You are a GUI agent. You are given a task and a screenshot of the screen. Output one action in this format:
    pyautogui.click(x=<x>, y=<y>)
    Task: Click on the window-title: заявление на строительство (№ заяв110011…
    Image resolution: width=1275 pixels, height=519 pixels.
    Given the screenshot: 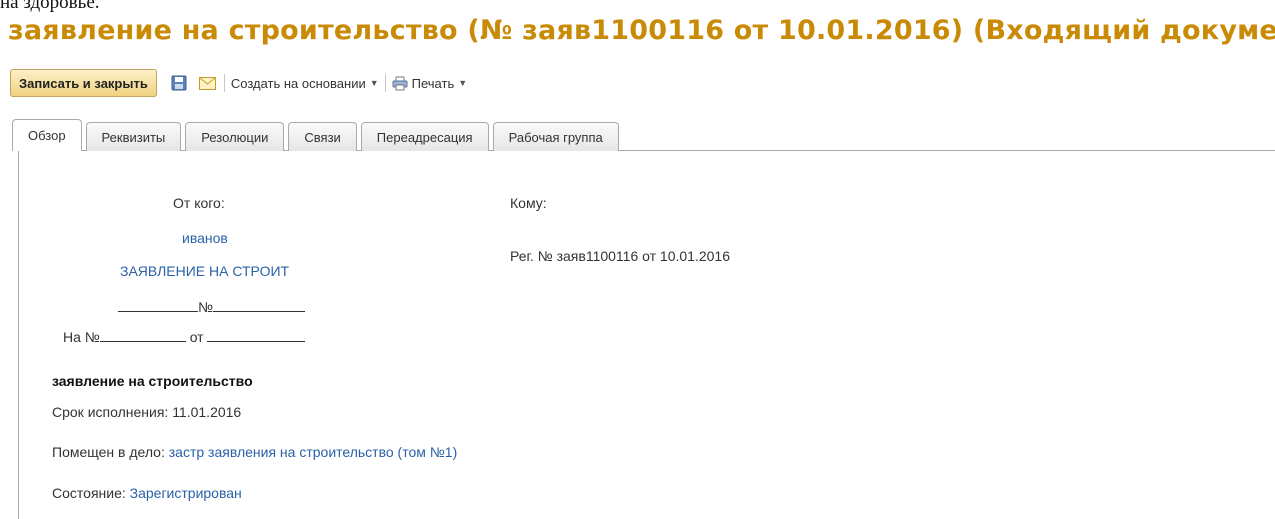 What is the action you would take?
    pyautogui.click(x=641, y=30)
    